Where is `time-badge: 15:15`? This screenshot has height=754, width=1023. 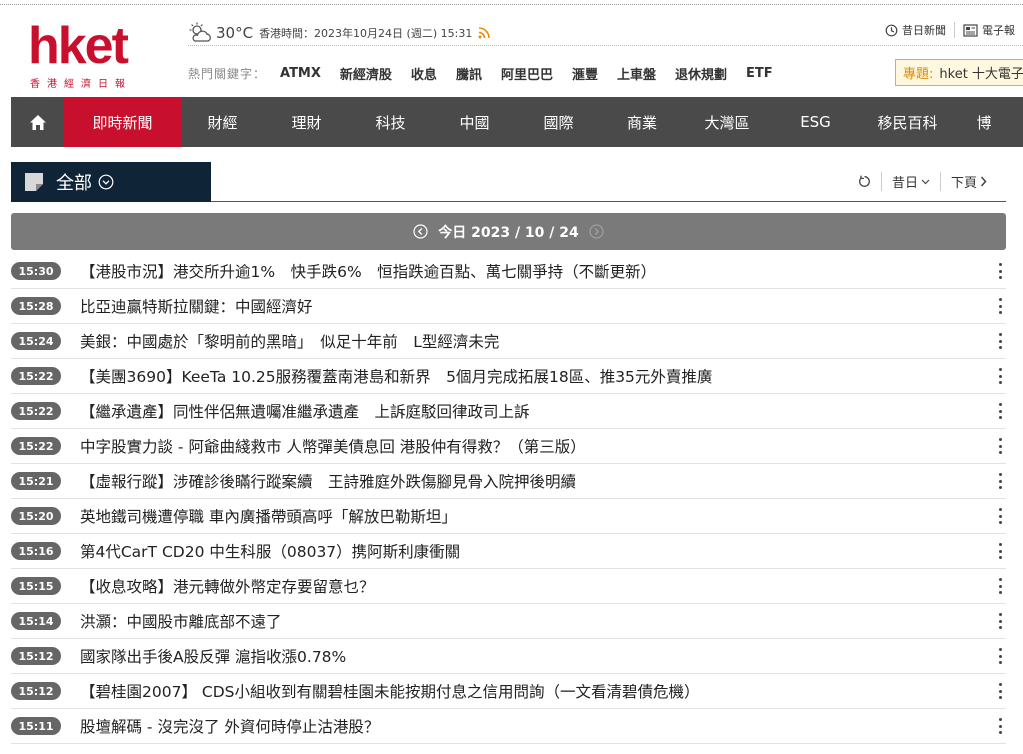 time-badge: 15:15 is located at coordinates (36, 586).